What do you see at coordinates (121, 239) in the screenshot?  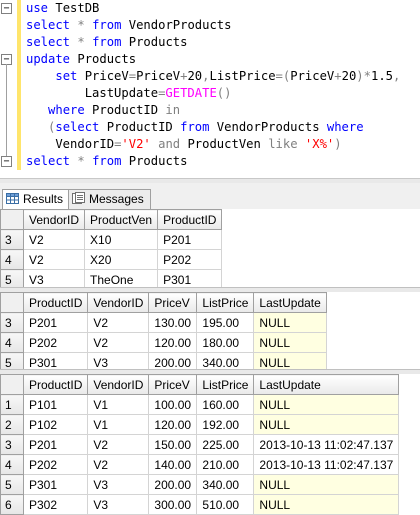 I see `table-cell: X10` at bounding box center [121, 239].